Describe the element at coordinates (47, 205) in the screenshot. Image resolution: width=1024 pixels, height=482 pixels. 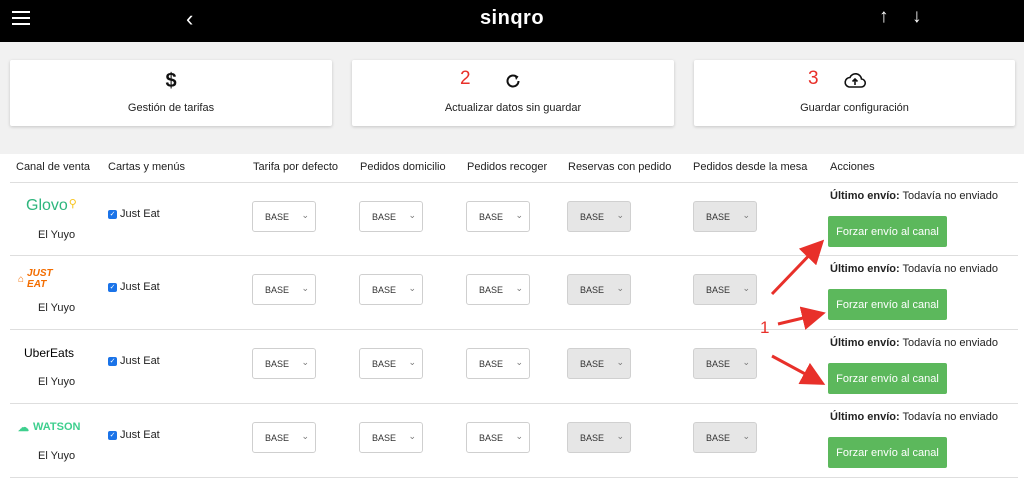
I see `channel-name: Glovo` at that location.